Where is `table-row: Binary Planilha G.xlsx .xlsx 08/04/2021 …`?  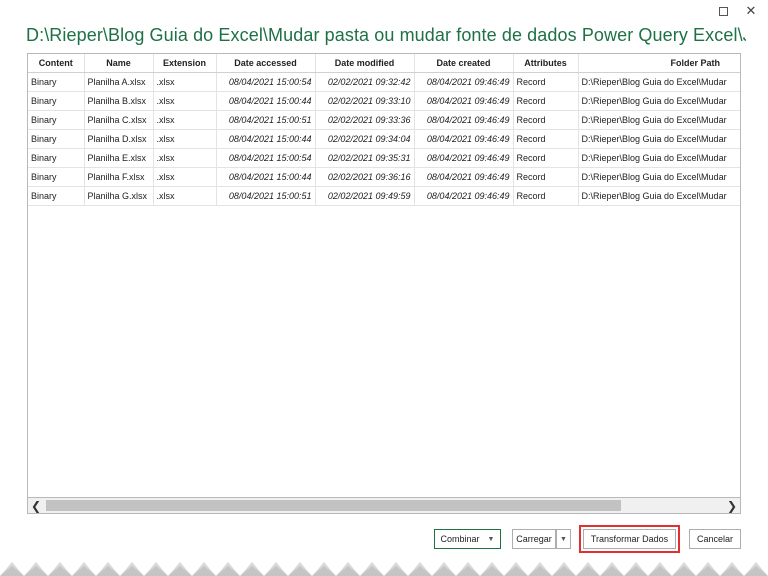
table-row: Binary Planilha G.xlsx .xlsx 08/04/2021 … is located at coordinates (384, 196).